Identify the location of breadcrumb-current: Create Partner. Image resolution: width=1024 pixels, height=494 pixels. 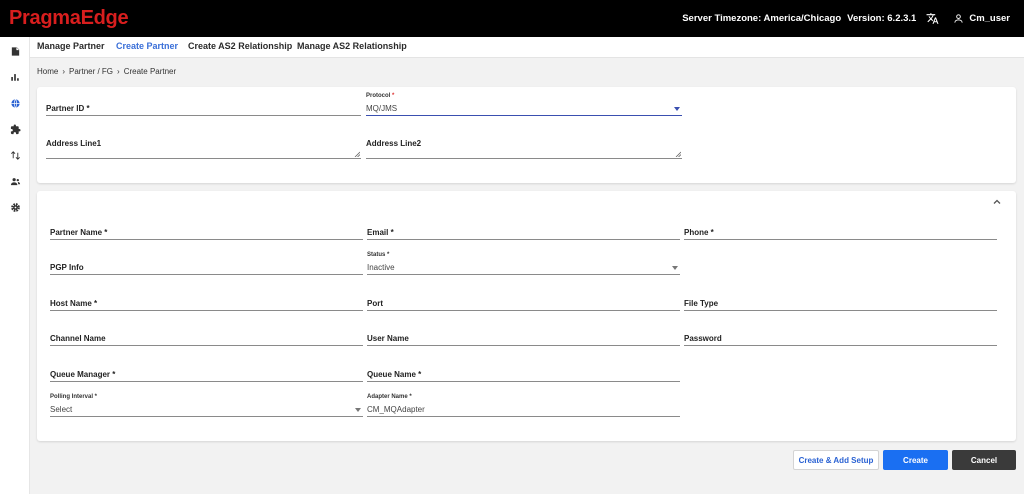
(150, 71).